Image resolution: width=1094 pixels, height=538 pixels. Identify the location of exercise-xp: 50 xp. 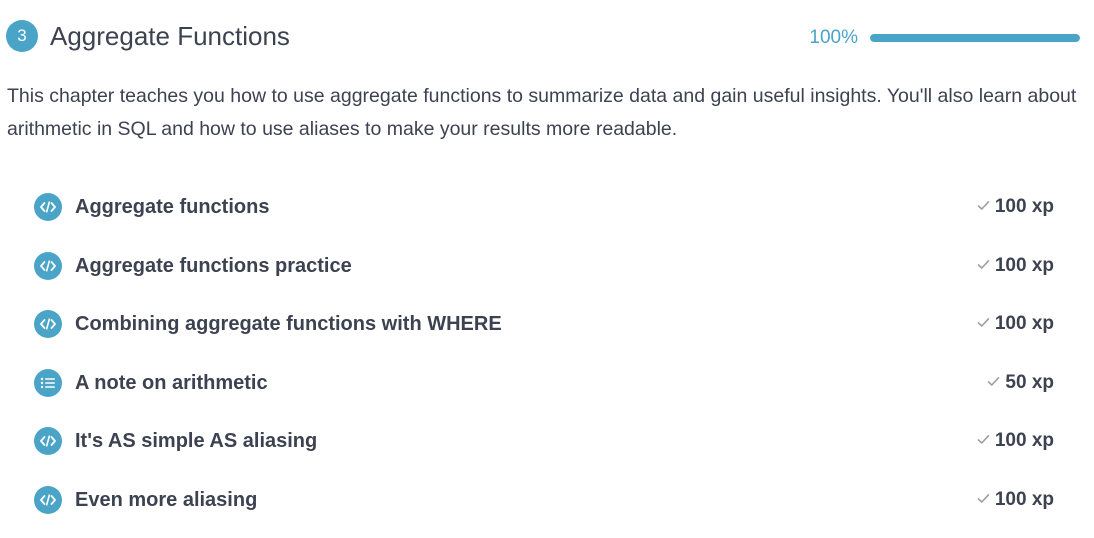
(1020, 383).